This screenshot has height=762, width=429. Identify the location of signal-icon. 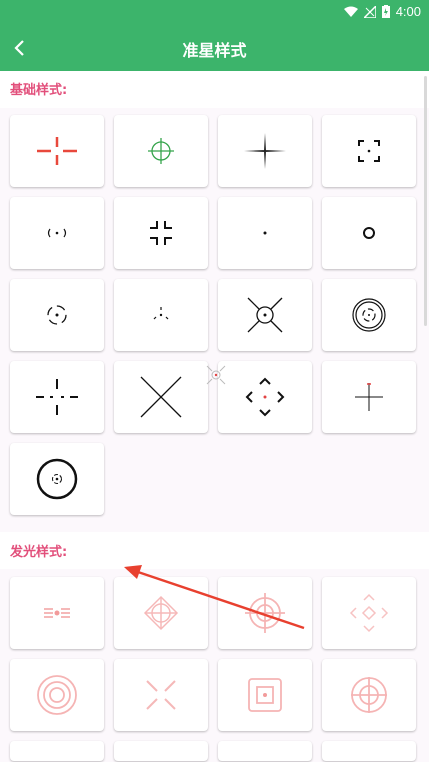
(369, 11).